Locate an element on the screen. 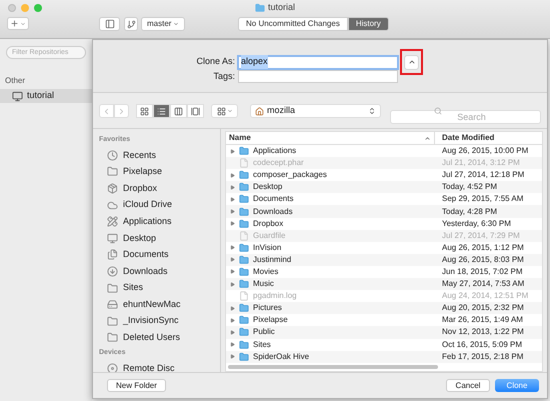 The width and height of the screenshot is (550, 401). sidebar-item: _InvisionSync is located at coordinates (156, 321).